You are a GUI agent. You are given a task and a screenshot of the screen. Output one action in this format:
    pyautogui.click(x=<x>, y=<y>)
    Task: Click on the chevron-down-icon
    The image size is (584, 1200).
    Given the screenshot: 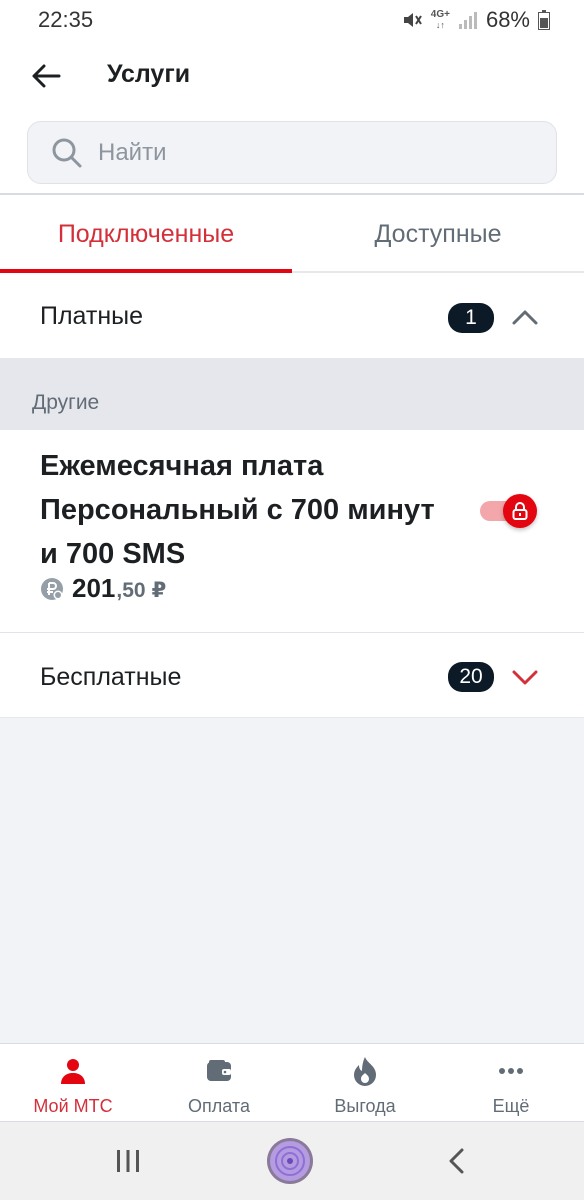 What is the action you would take?
    pyautogui.click(x=525, y=677)
    